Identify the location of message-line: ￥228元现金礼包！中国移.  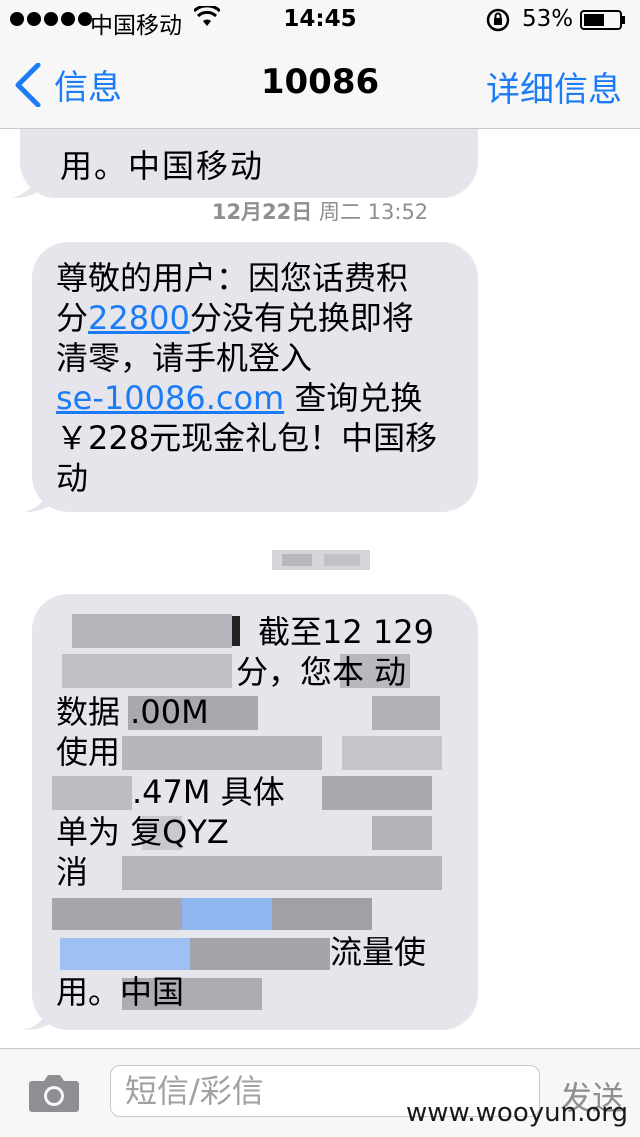
(247, 438).